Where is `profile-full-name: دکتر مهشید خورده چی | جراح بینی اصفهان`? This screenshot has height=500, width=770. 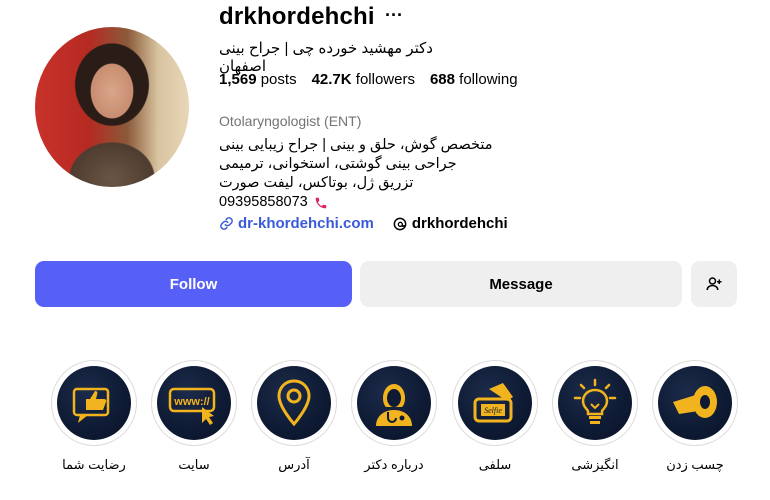
profile-full-name: دکتر مهشید خورده چی | جراح بینی اصفهان is located at coordinates (326, 57).